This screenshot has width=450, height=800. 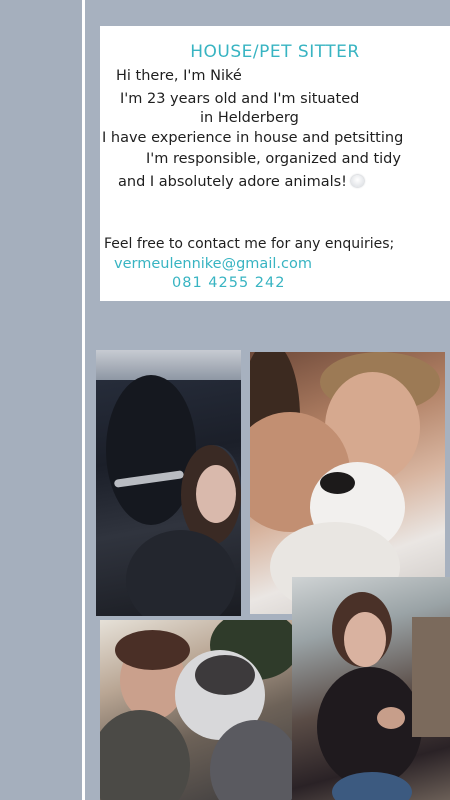 I want to click on animals-line: and I absolutely adore animals!, so click(x=241, y=182).